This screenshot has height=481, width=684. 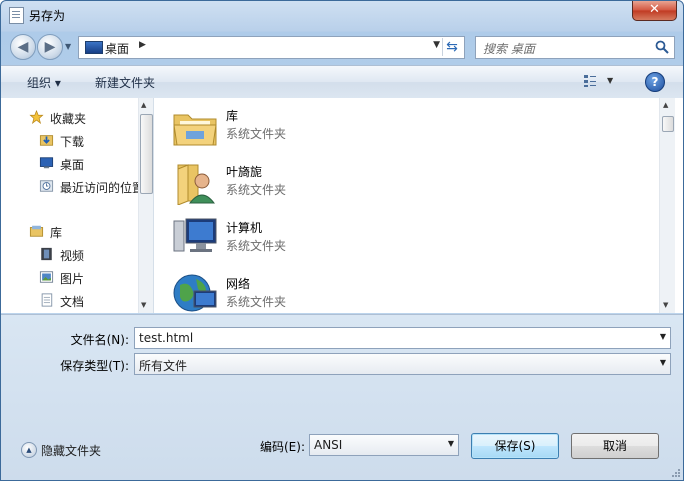 I want to click on list-item: 叶旖旎 系统文件夹, so click(x=272, y=184).